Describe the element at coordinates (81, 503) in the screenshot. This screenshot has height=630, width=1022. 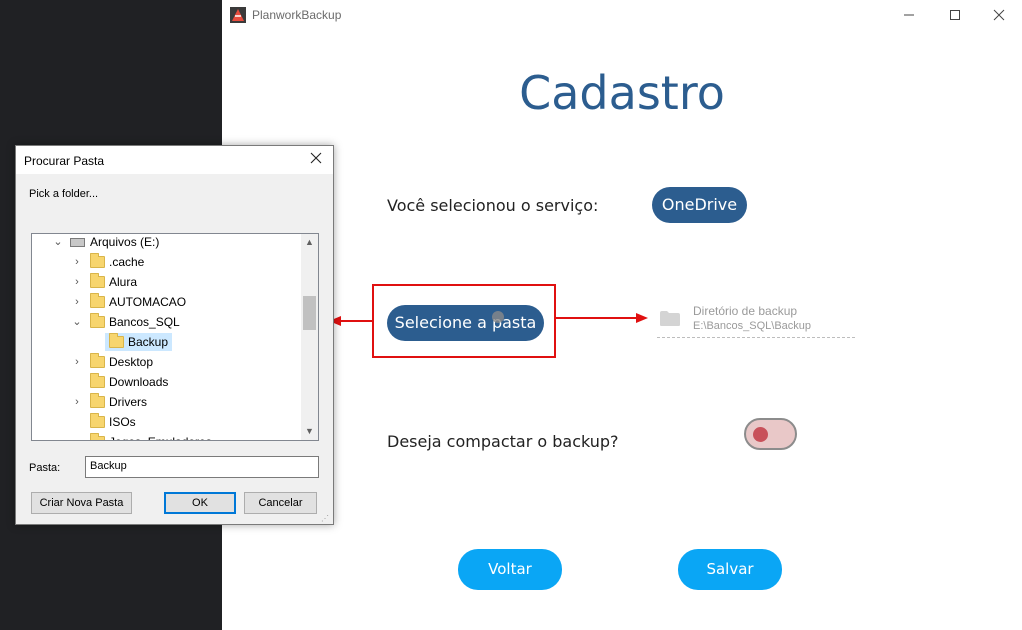
I see `new-folder-button: Criar Nova Pasta` at that location.